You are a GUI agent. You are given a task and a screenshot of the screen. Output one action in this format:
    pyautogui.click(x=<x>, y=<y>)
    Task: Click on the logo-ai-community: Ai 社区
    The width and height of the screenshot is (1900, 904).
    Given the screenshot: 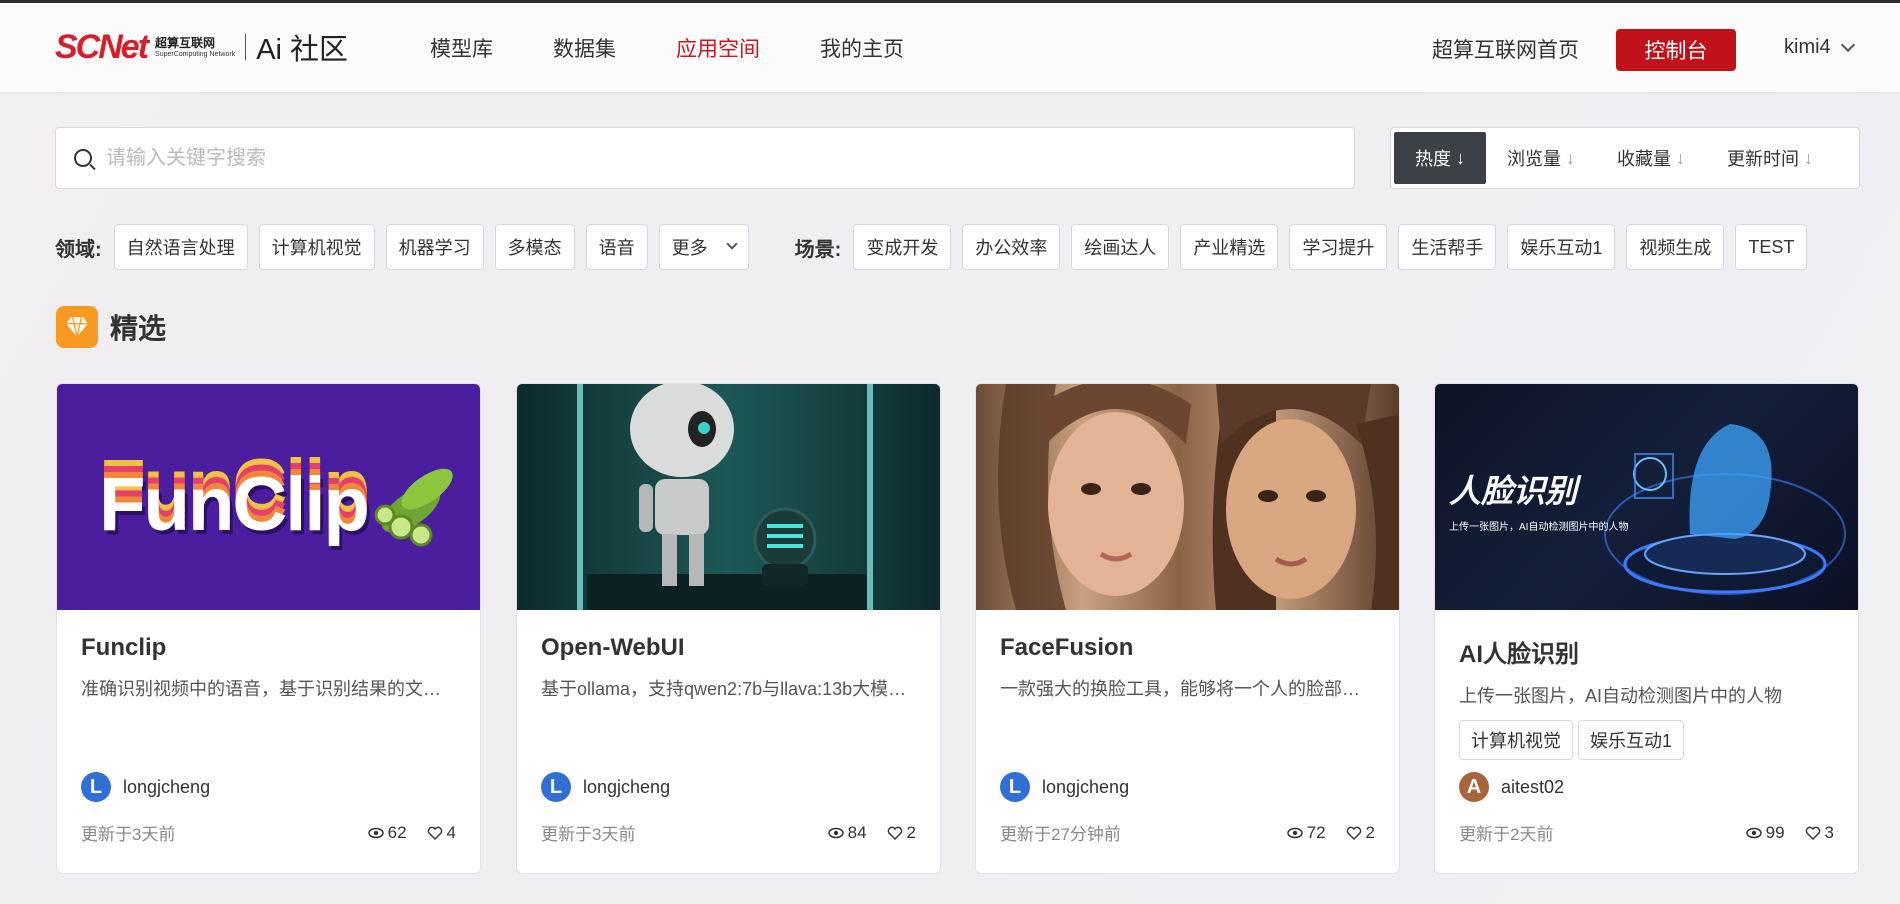 What is the action you would take?
    pyautogui.click(x=302, y=50)
    